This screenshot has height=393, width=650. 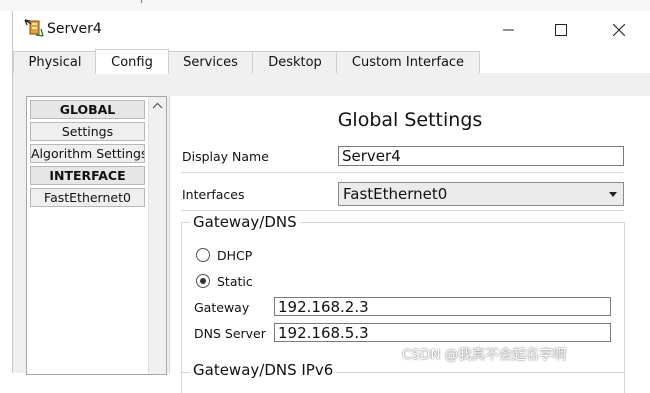 I want to click on tab-custom-interface: Custom Interface, so click(x=408, y=62).